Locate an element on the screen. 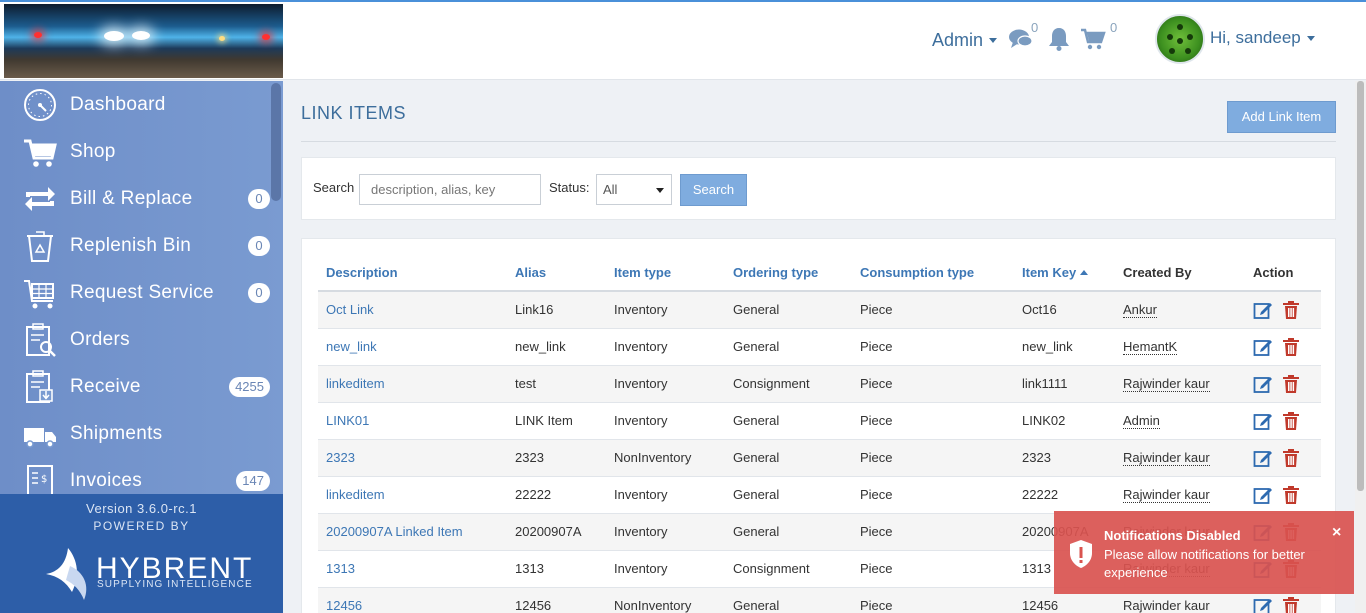  sidebar-item-label: Bill & Replace is located at coordinates (131, 198).